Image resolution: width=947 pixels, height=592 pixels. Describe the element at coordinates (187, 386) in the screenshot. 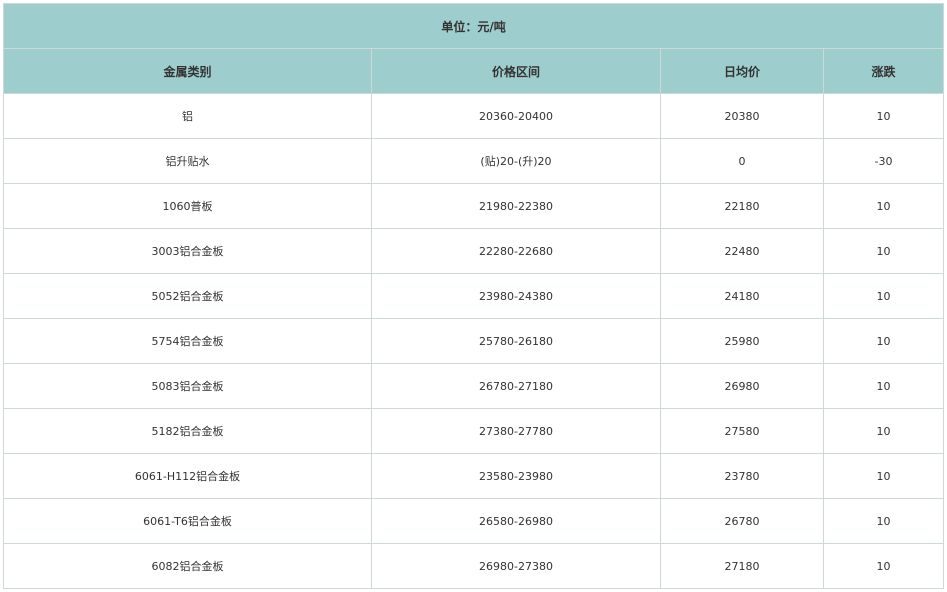

I see `cell-category: 5083铝合金板` at that location.